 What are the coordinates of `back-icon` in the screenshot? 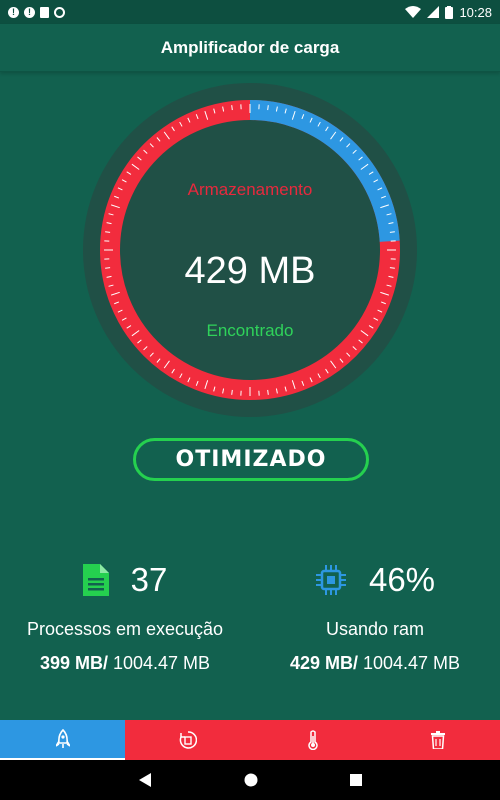 It's located at (145, 780).